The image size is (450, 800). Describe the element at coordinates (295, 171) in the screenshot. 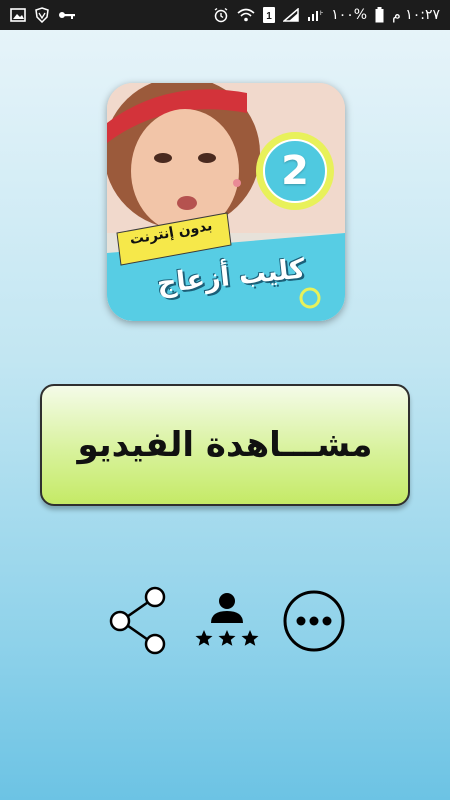

I see `banner-badge-number: 2` at that location.